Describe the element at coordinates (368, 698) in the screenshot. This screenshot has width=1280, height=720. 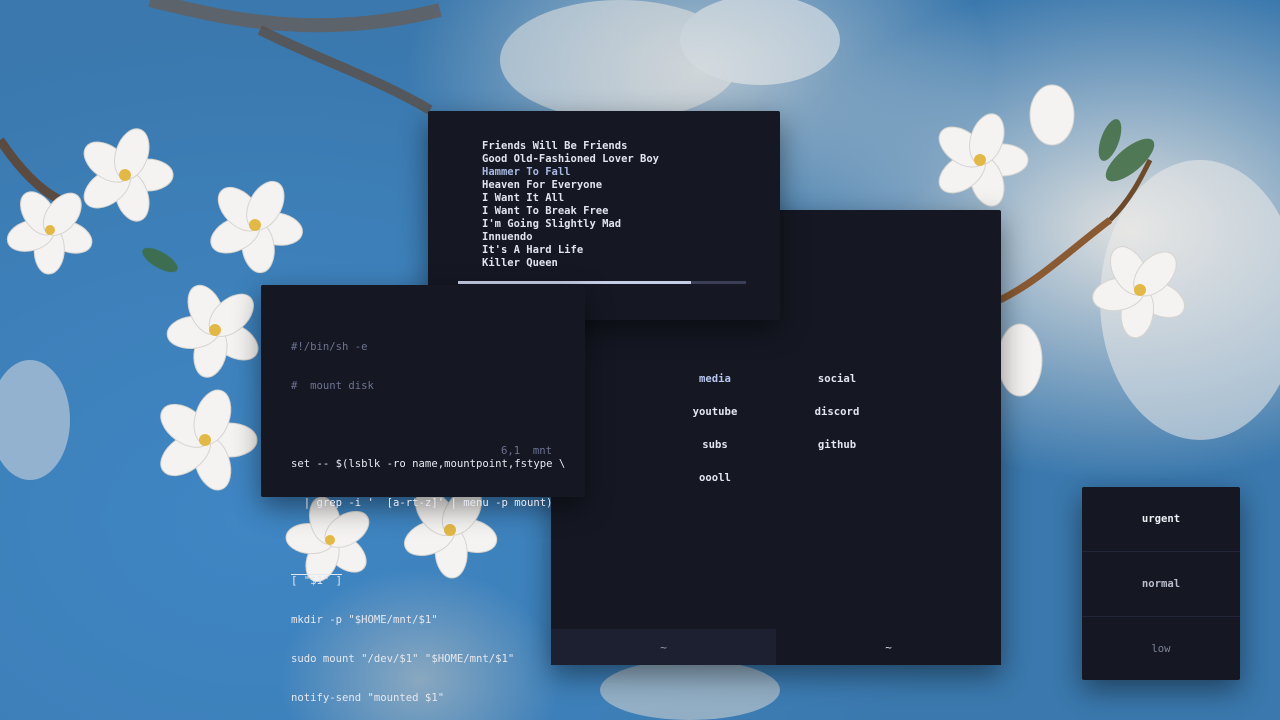
I see `code-line: notify-send "mounted $1"` at that location.